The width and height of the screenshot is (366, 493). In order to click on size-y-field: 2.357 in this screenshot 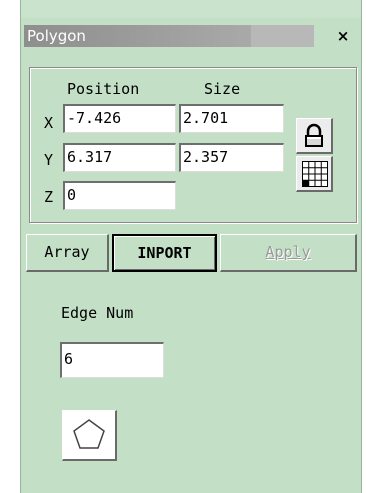, I will do `click(231, 157)`.